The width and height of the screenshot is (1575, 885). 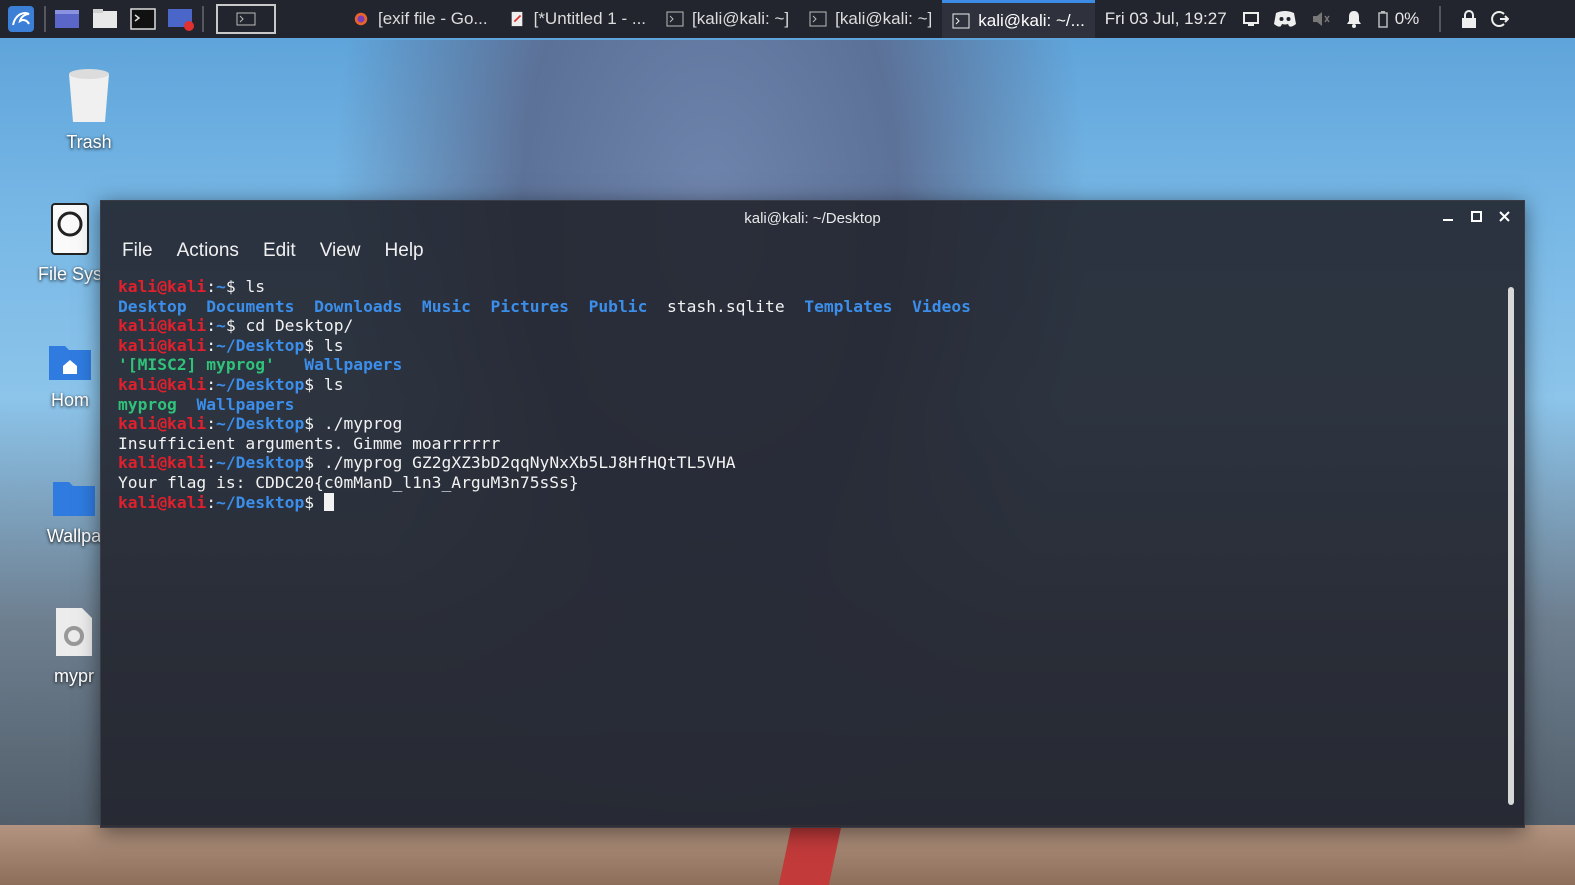 What do you see at coordinates (808, 502) in the screenshot?
I see `terminal-line: kali@kali:~/Desktop$` at bounding box center [808, 502].